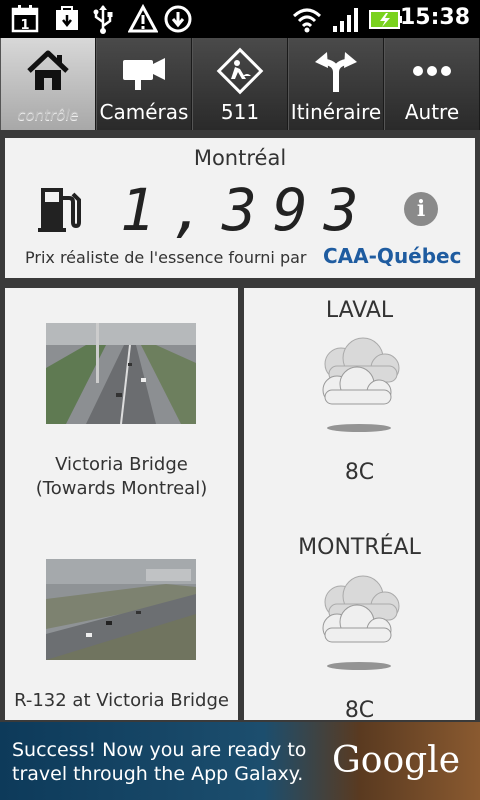 This screenshot has height=800, width=480. I want to click on weather-city: MONTRÉAL, so click(359, 547).